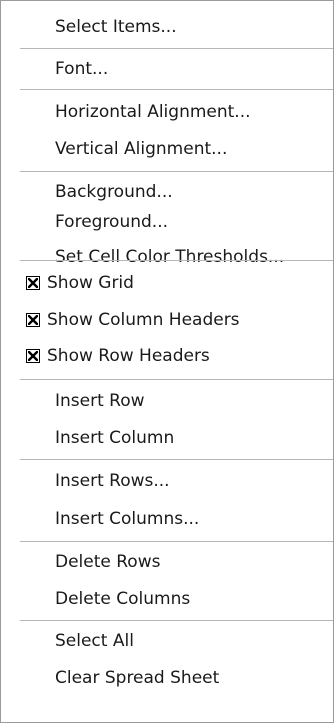 This screenshot has width=334, height=723. I want to click on menu-item-label: Show Column Headers, so click(143, 320).